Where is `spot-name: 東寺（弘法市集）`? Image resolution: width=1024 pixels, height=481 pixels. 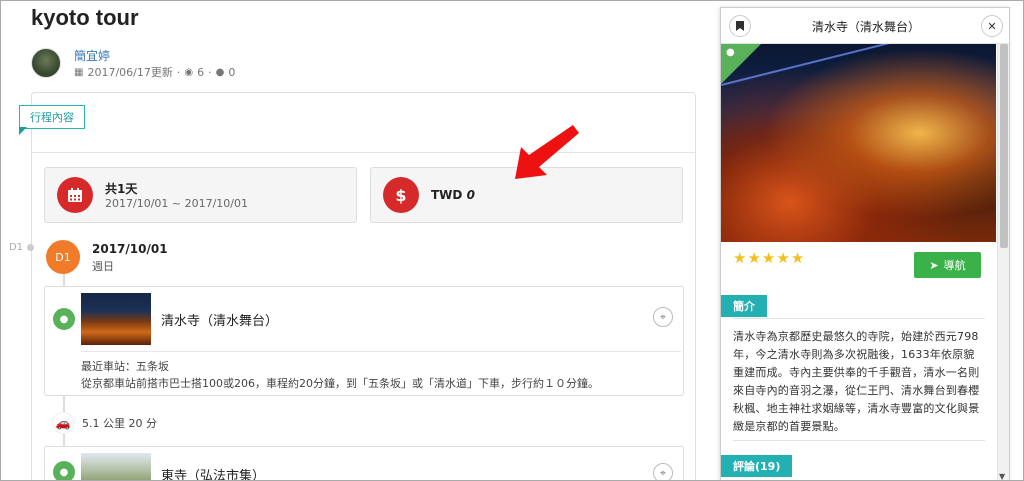
spot-name: 東寺（弘法市集） is located at coordinates (213, 472).